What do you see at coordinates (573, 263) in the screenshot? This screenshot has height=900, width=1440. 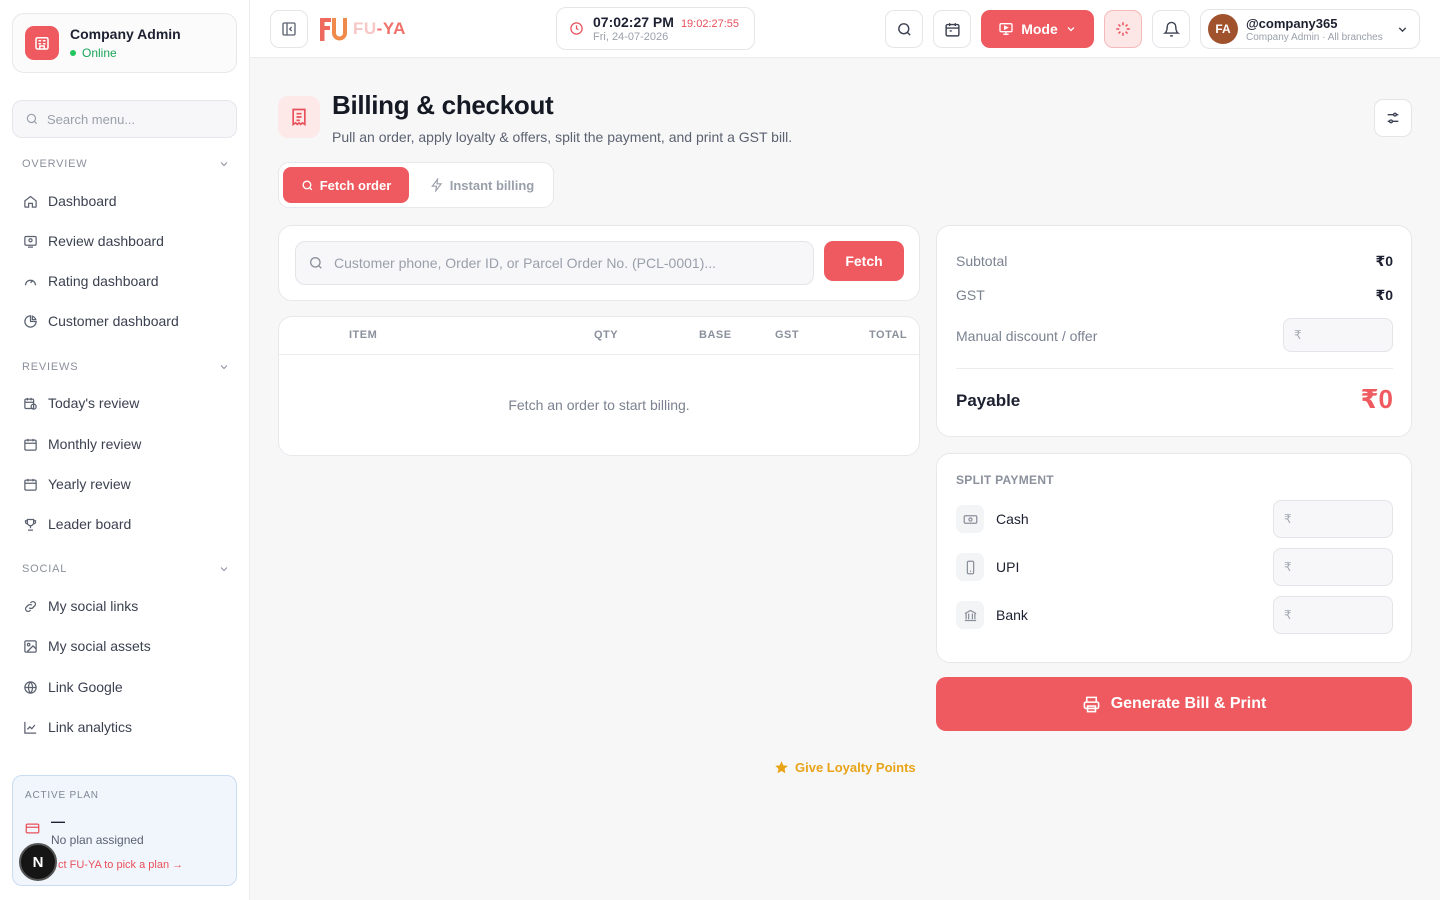 I see `order-search-input` at bounding box center [573, 263].